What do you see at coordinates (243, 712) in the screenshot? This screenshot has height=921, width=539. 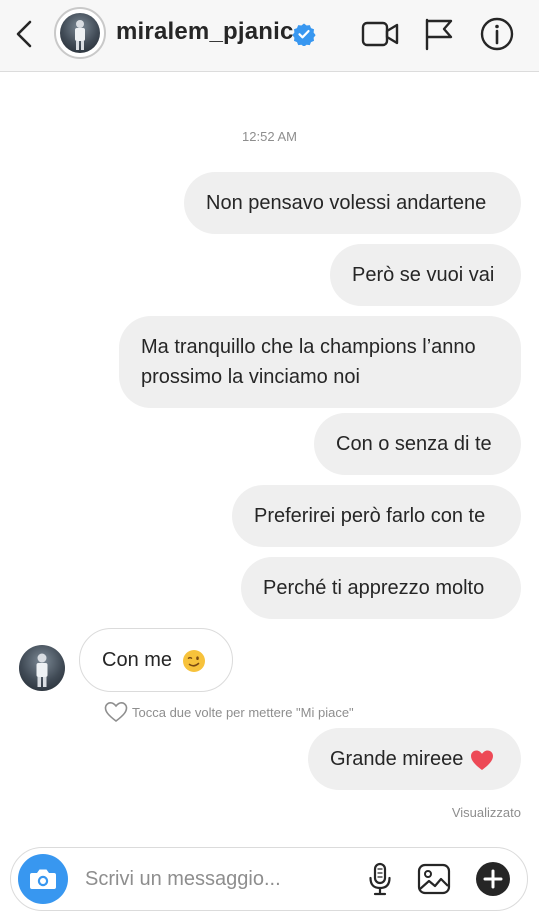 I see `like-hint-text: Tocca due volte per mettere "Mi piace"` at bounding box center [243, 712].